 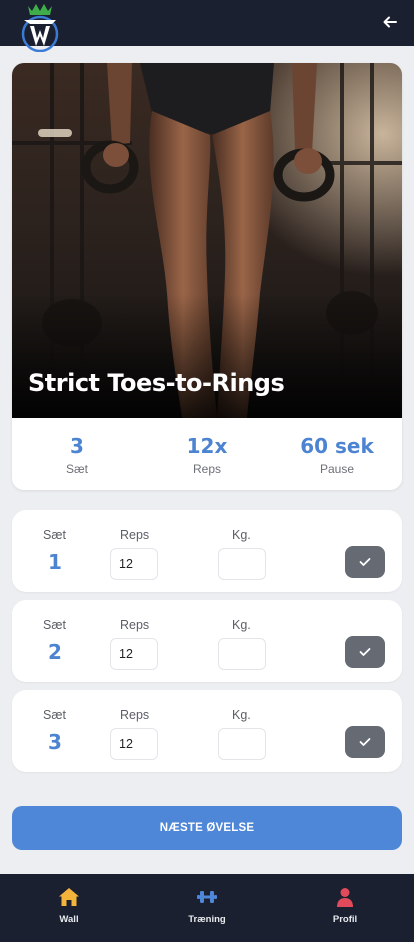 I want to click on set-row: Sæt Reps Kg. 2, so click(x=207, y=641).